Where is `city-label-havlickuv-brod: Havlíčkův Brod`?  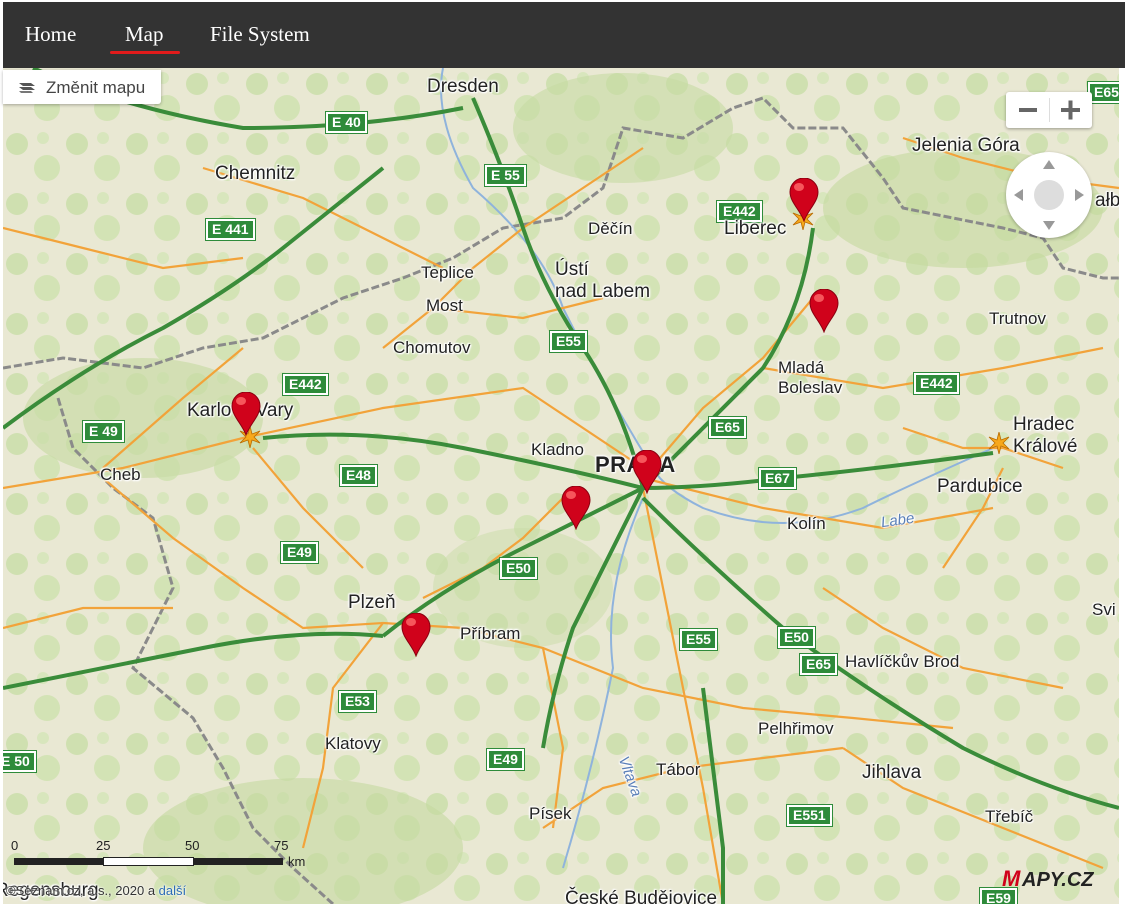
city-label-havlickuv-brod: Havlíčkův Brod is located at coordinates (902, 661).